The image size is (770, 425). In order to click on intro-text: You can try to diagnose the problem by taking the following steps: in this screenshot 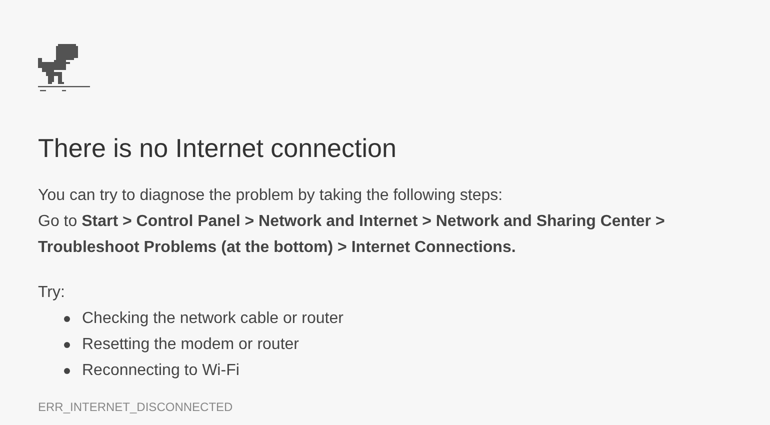, I will do `click(271, 196)`.